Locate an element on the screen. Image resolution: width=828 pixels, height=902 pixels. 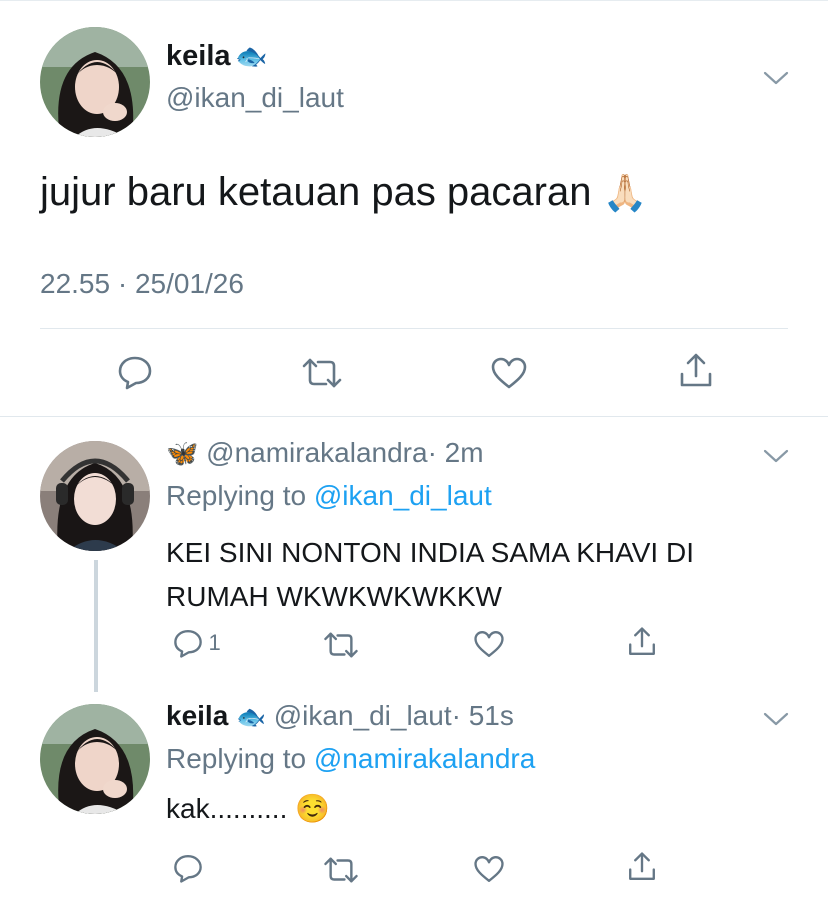
reply-header: 🦋 @namirakalandra· 2m is located at coordinates (325, 453).